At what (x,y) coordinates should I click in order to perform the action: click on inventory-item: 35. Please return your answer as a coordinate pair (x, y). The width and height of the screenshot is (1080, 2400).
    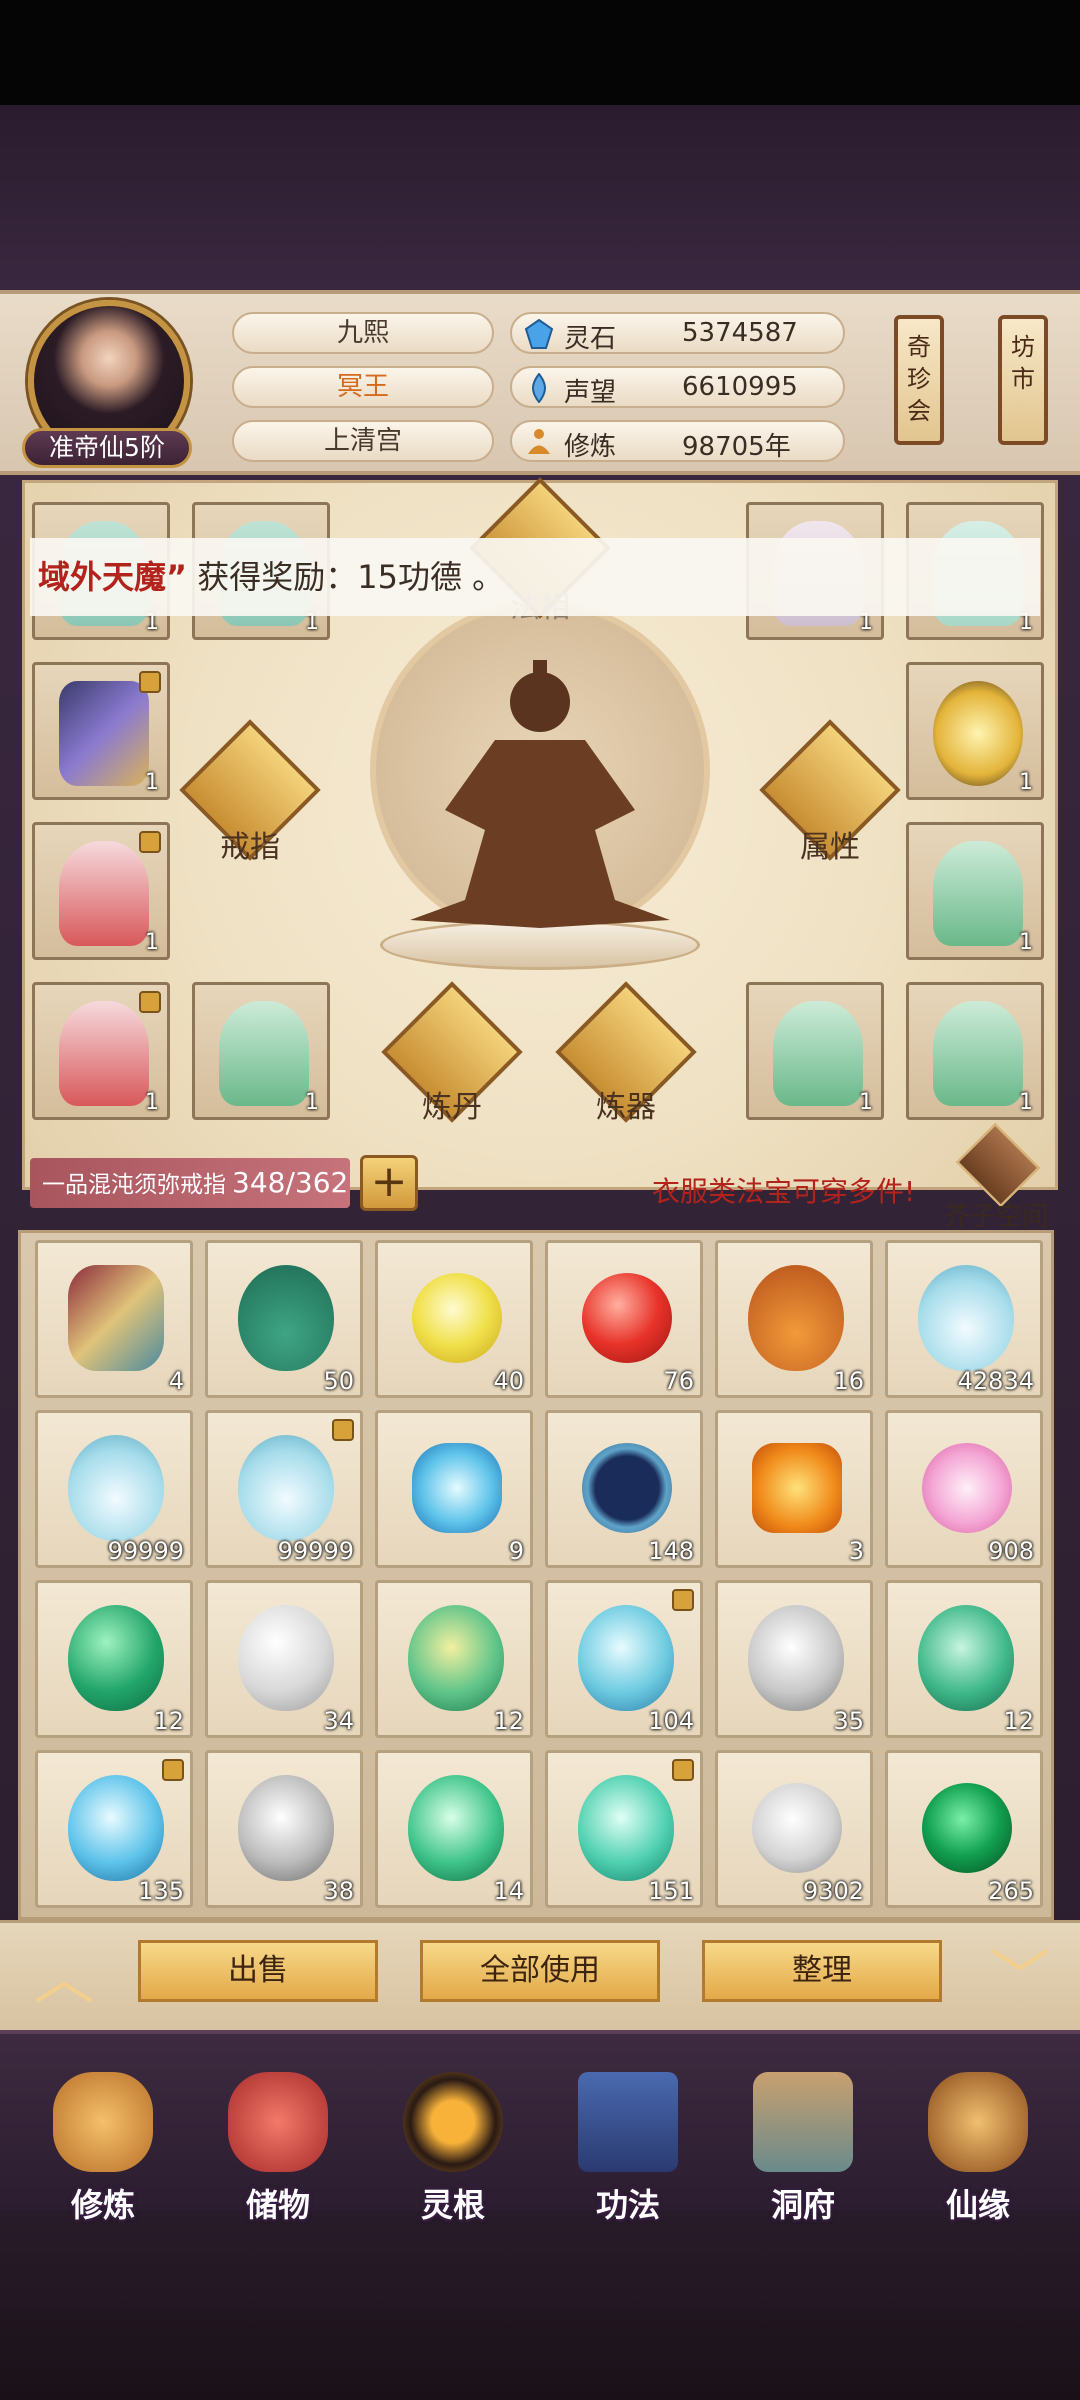
    Looking at the image, I should click on (794, 1659).